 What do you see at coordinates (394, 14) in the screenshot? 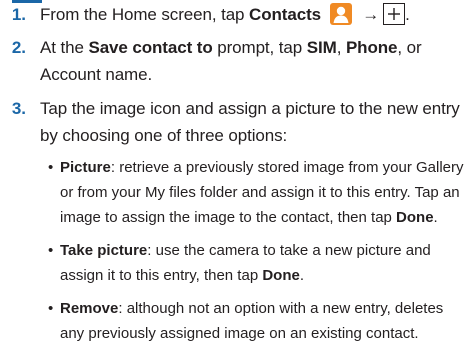
I see `add-plus-button-icon` at bounding box center [394, 14].